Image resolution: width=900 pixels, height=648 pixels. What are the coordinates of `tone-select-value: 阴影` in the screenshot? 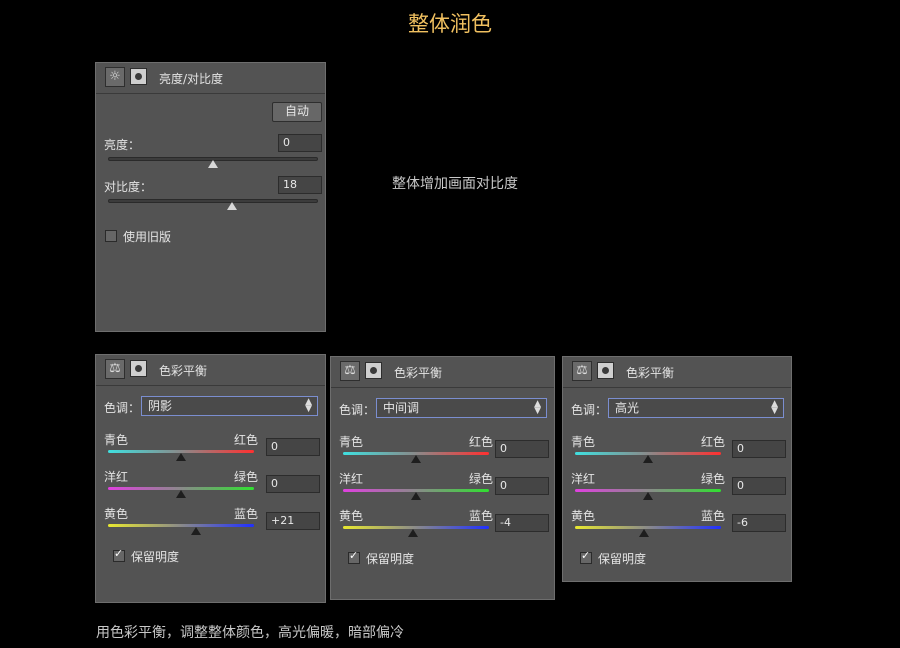 It's located at (160, 406).